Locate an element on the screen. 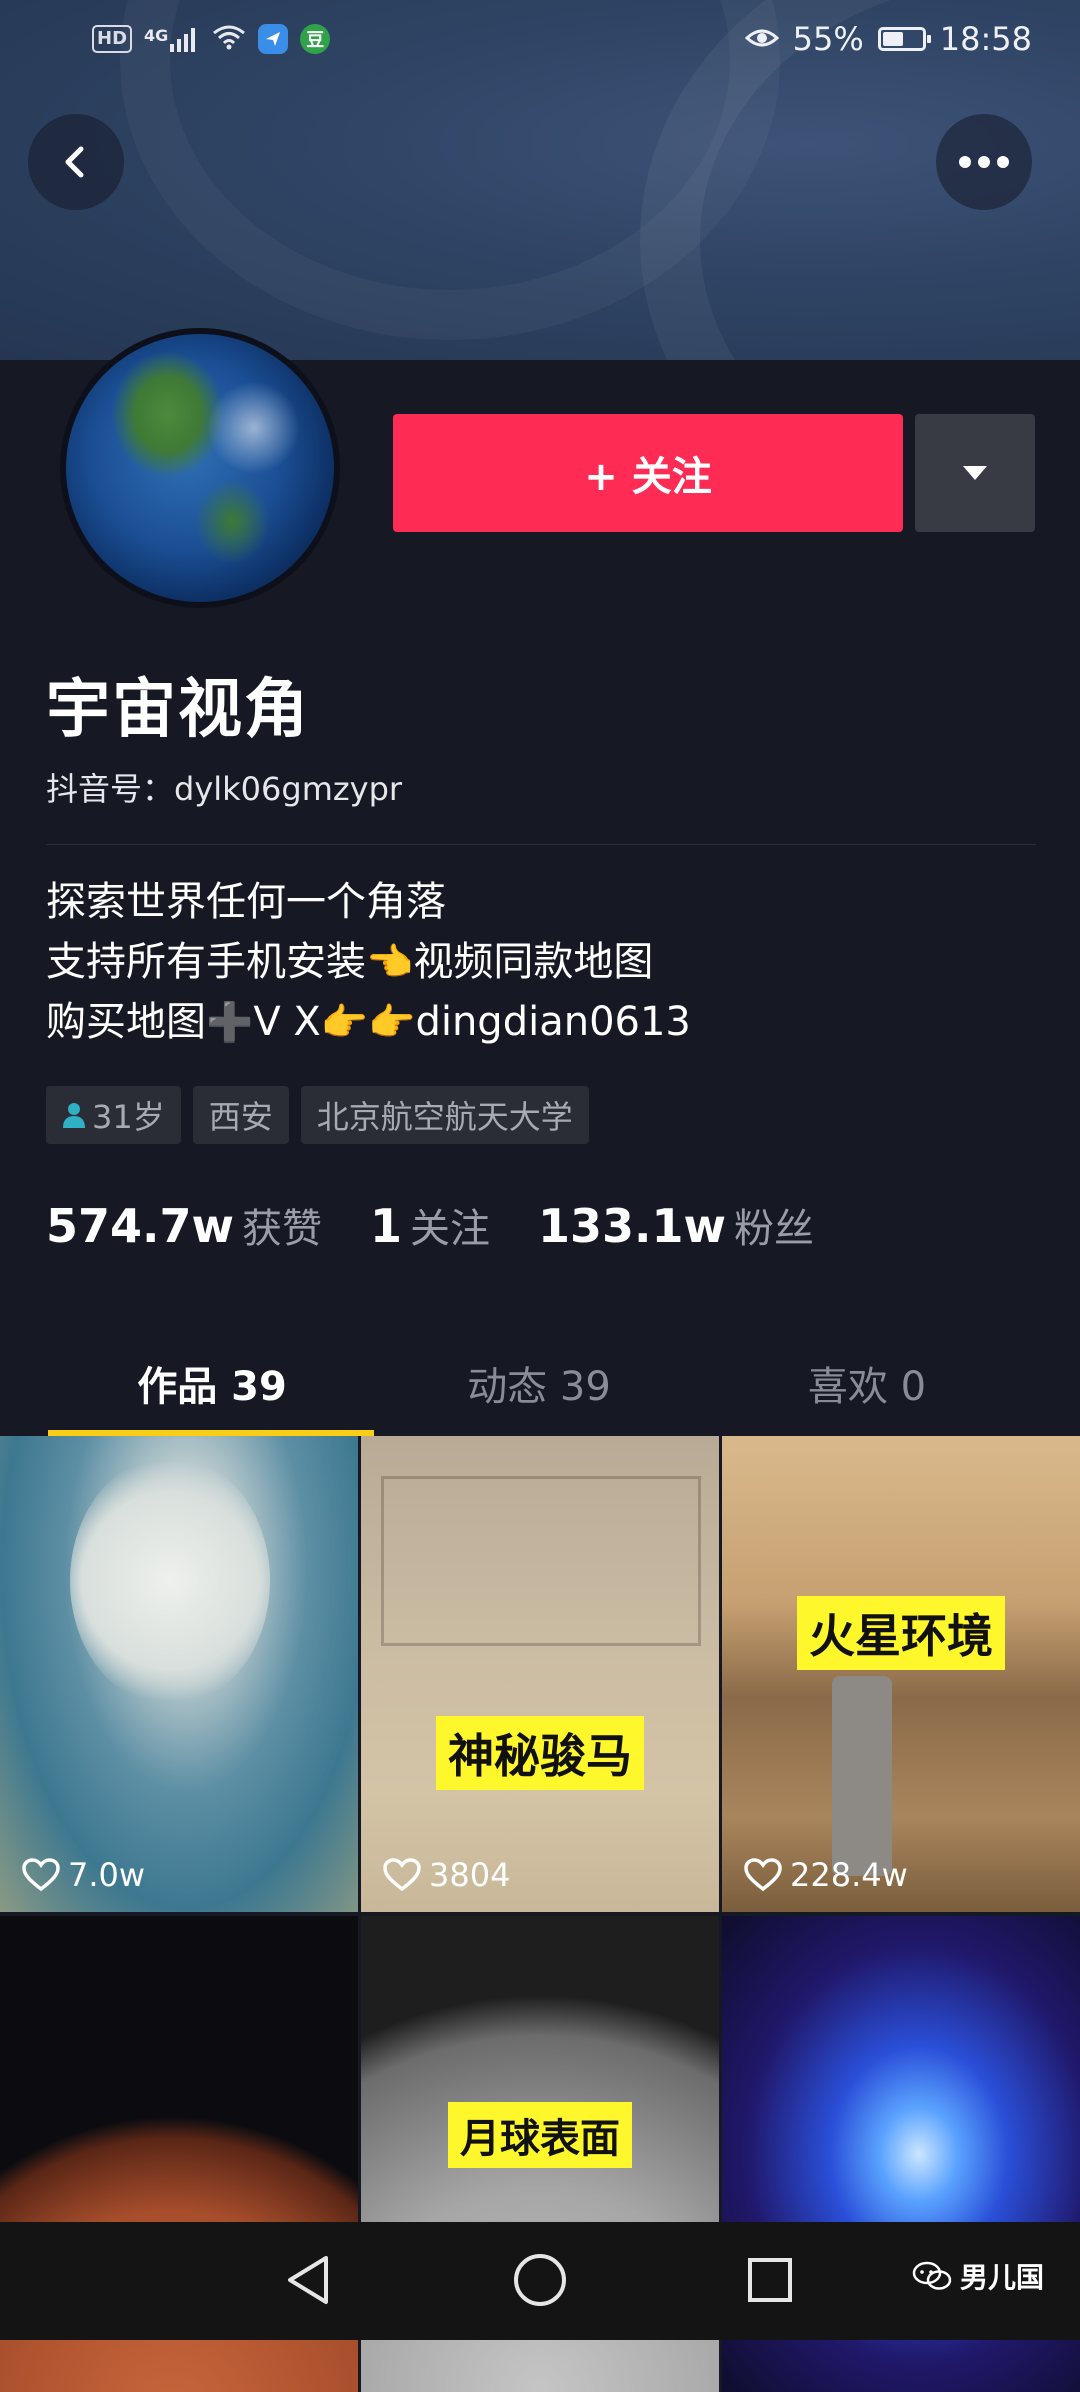  likes-count: 574.7w is located at coordinates (140, 1226).